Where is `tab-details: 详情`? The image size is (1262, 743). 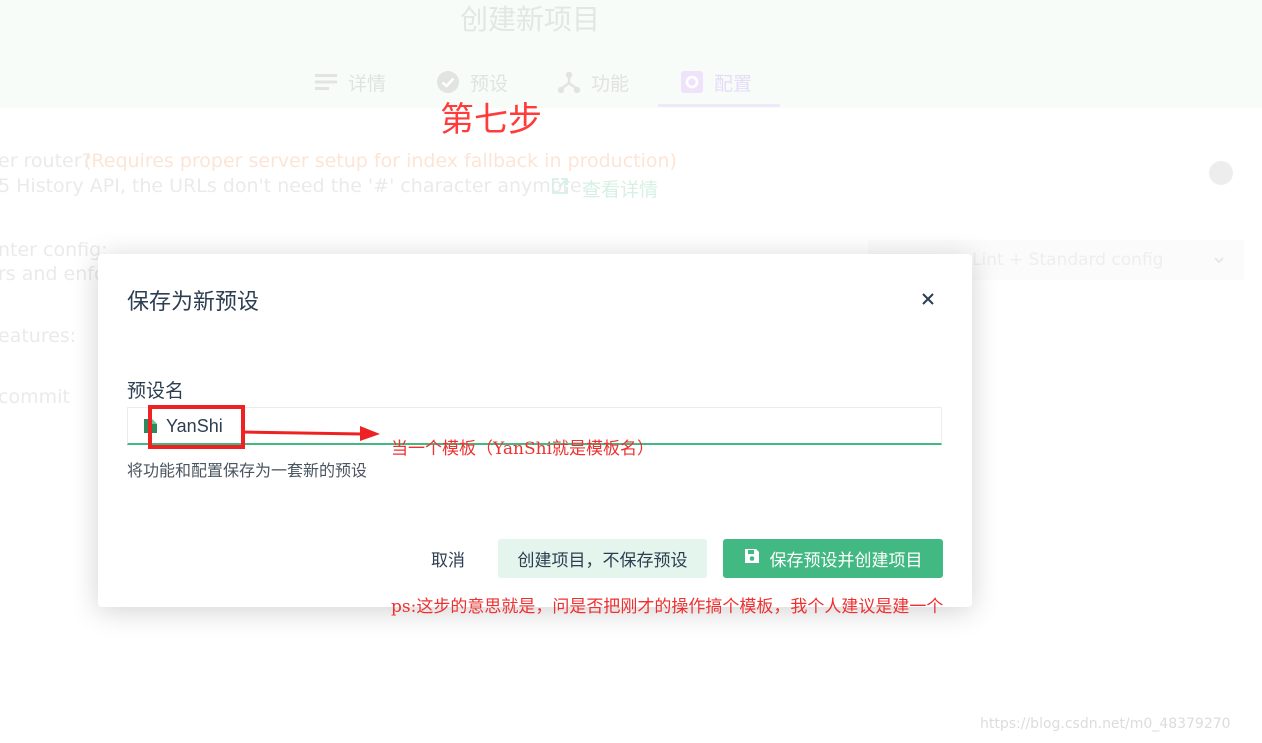
tab-details: 详情 is located at coordinates (350, 82).